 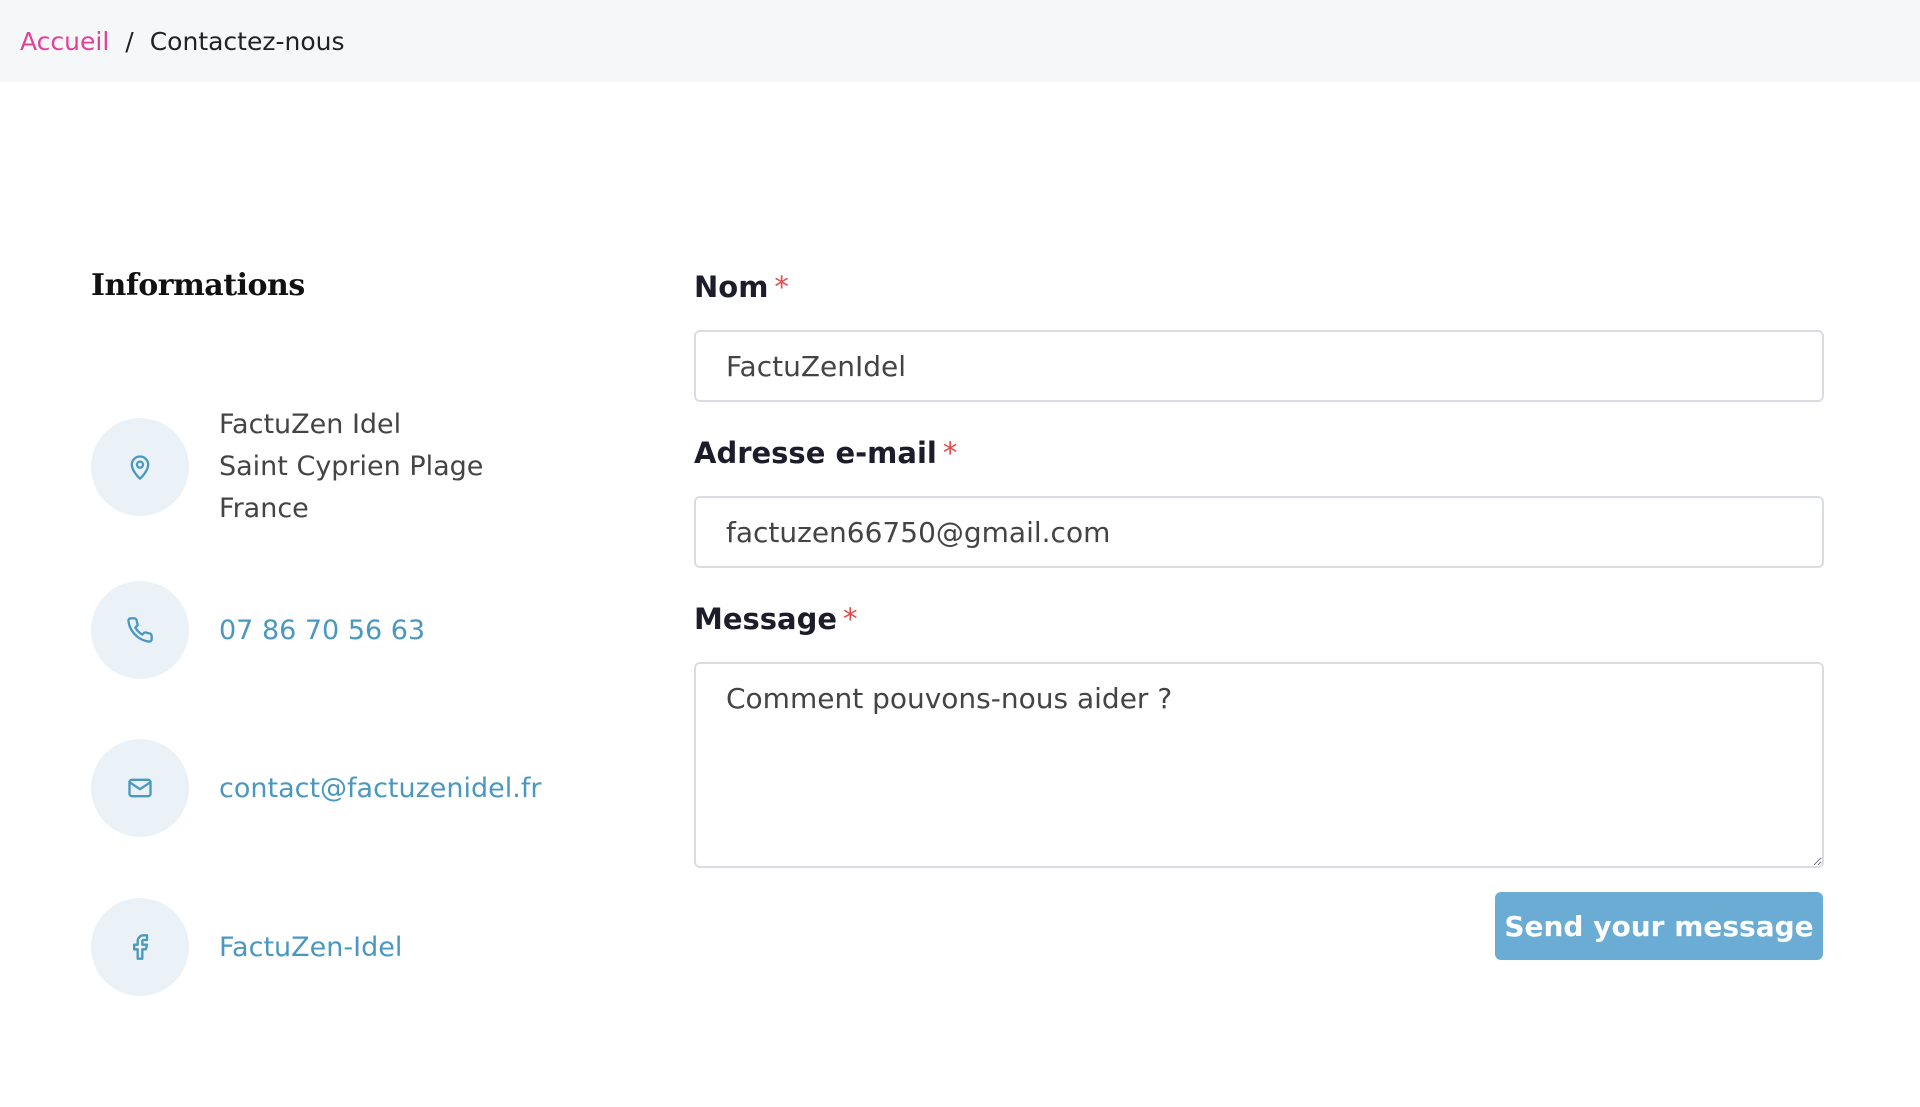 I want to click on info-phone: 07 86 70 56 63, so click(x=258, y=630).